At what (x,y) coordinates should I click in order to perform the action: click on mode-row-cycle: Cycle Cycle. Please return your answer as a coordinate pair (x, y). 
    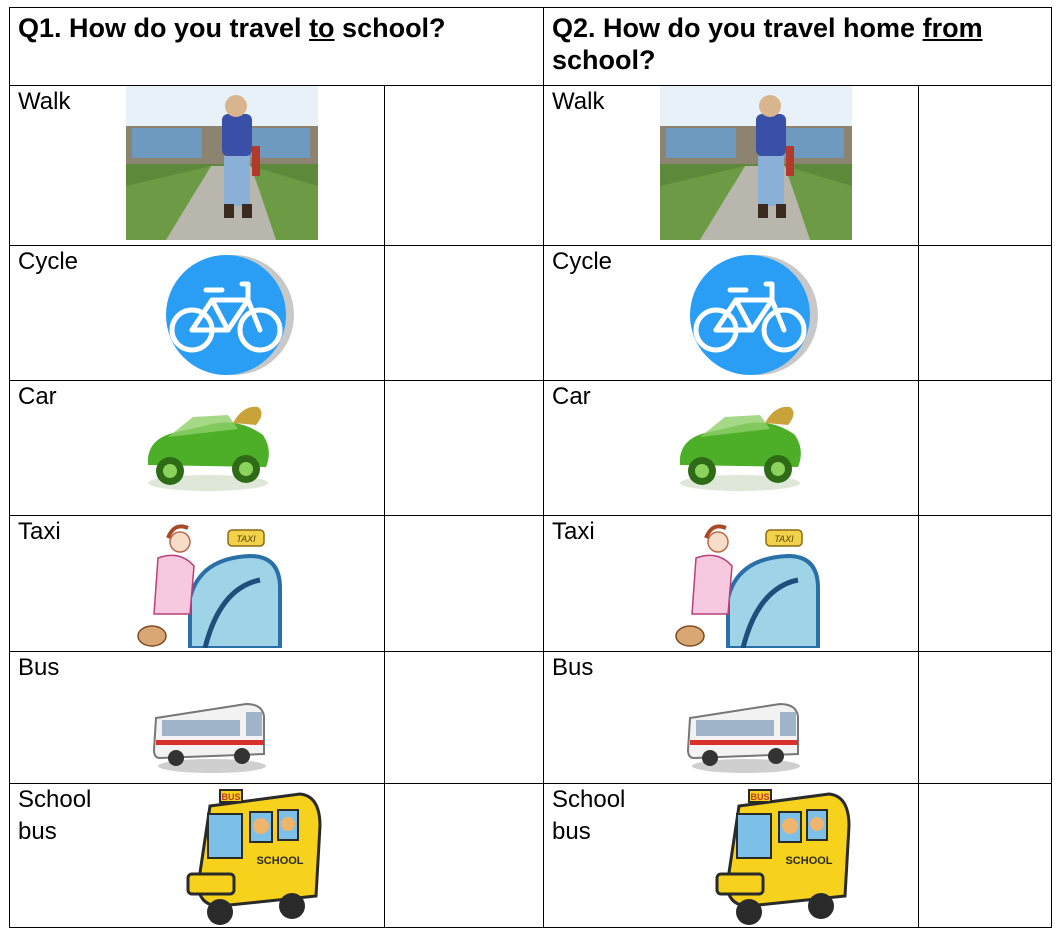
    Looking at the image, I should click on (530, 313).